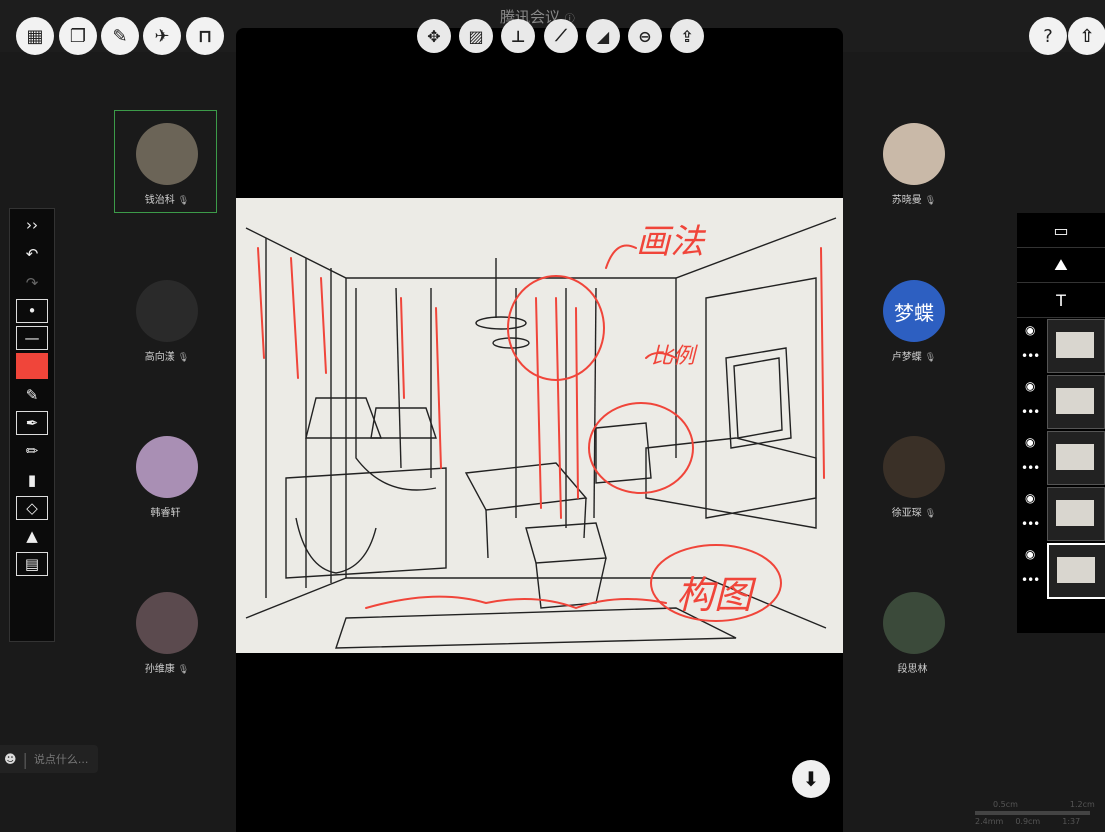 This screenshot has height=832, width=1105. I want to click on participant-tile: 孙维康 🎙, so click(167, 633).